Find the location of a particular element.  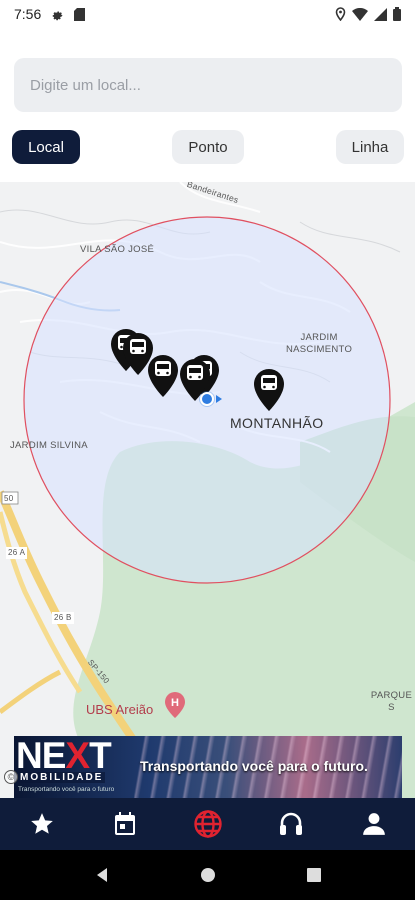

bottom-nav is located at coordinates (207, 824).